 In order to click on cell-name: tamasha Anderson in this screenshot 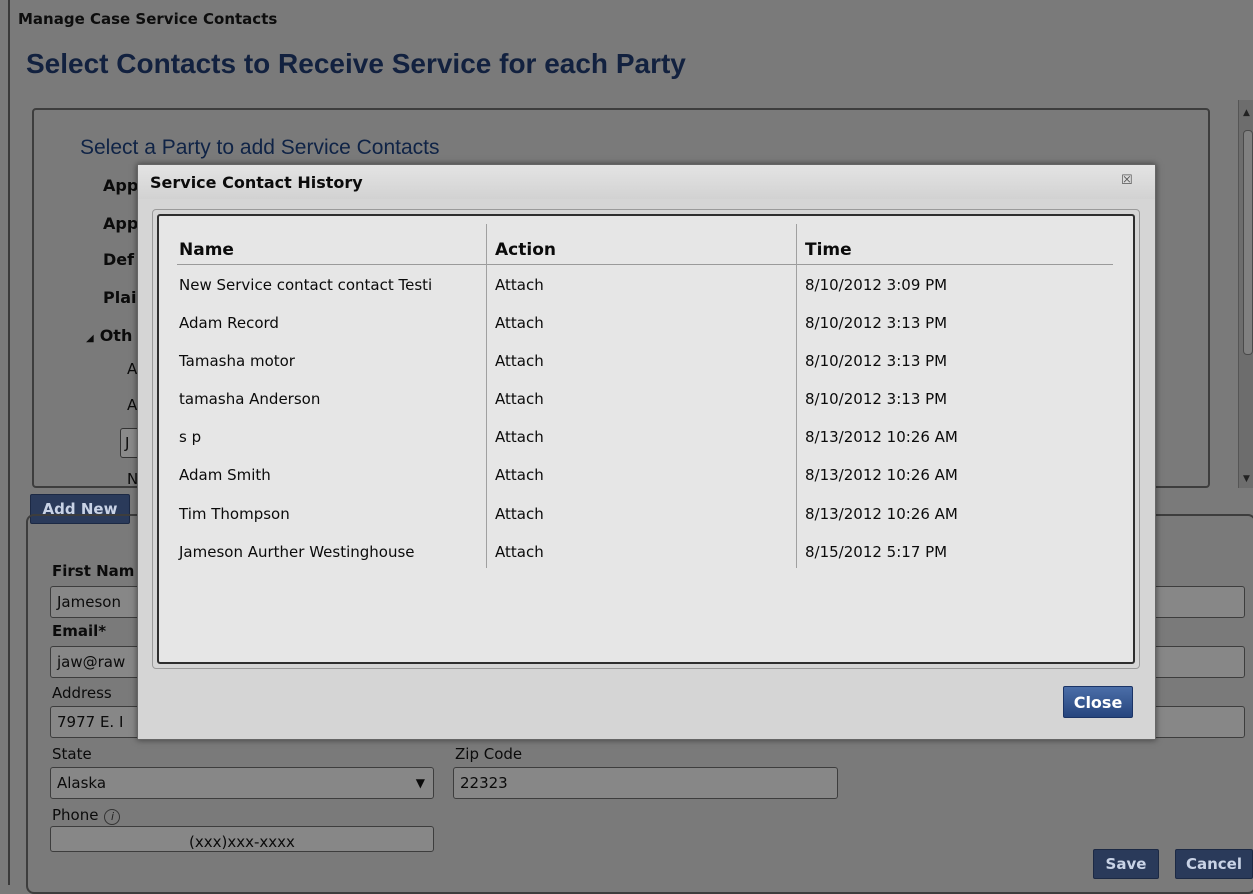, I will do `click(250, 399)`.